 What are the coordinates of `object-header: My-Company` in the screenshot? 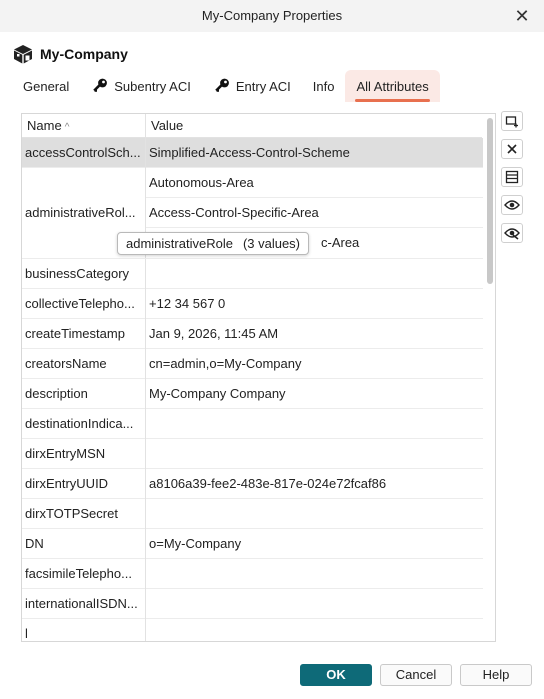 It's located at (70, 54).